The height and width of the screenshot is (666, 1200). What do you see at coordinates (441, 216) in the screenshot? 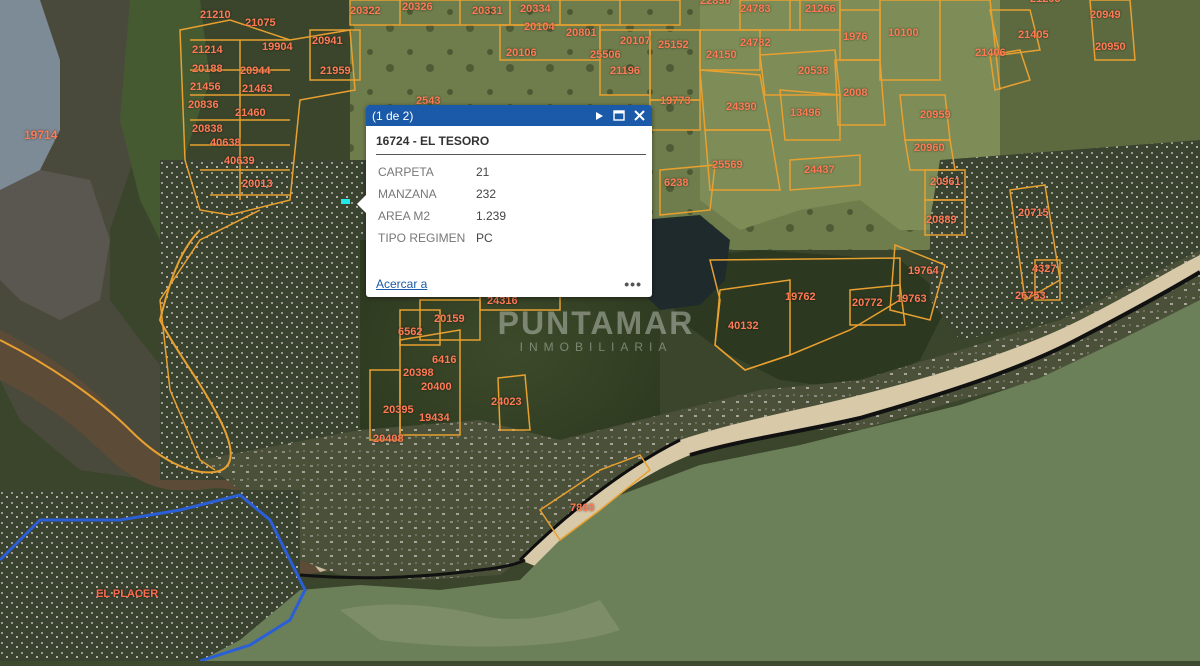
I see `attribute-row: AREA M2 1.239` at bounding box center [441, 216].